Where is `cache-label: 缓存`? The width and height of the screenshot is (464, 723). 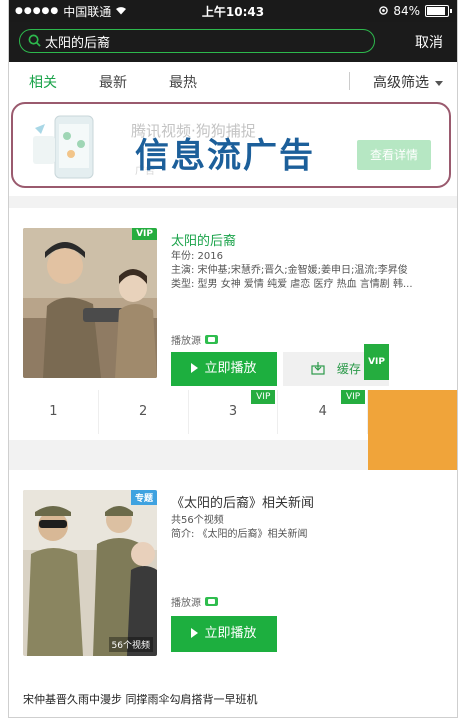
cache-label: 缓存 is located at coordinates (348, 369).